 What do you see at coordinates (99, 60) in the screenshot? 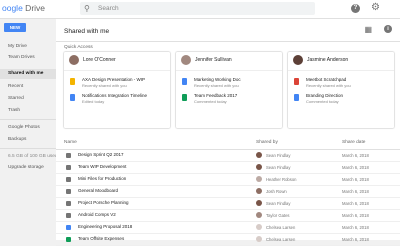
I see `card-person-name: Lore O'Conner` at bounding box center [99, 60].